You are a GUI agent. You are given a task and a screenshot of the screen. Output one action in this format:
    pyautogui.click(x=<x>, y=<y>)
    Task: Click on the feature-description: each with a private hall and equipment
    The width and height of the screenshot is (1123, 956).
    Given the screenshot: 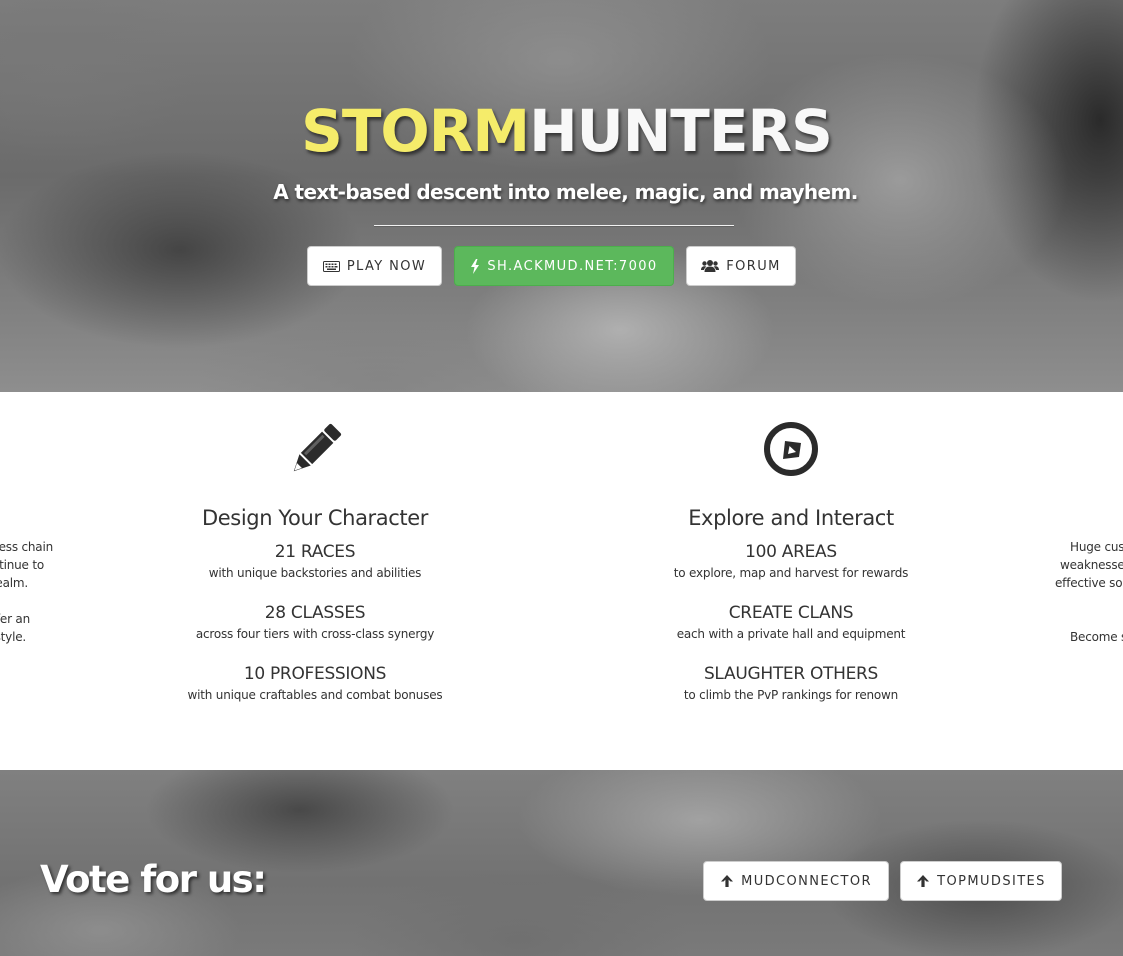 What is the action you would take?
    pyautogui.click(x=791, y=634)
    